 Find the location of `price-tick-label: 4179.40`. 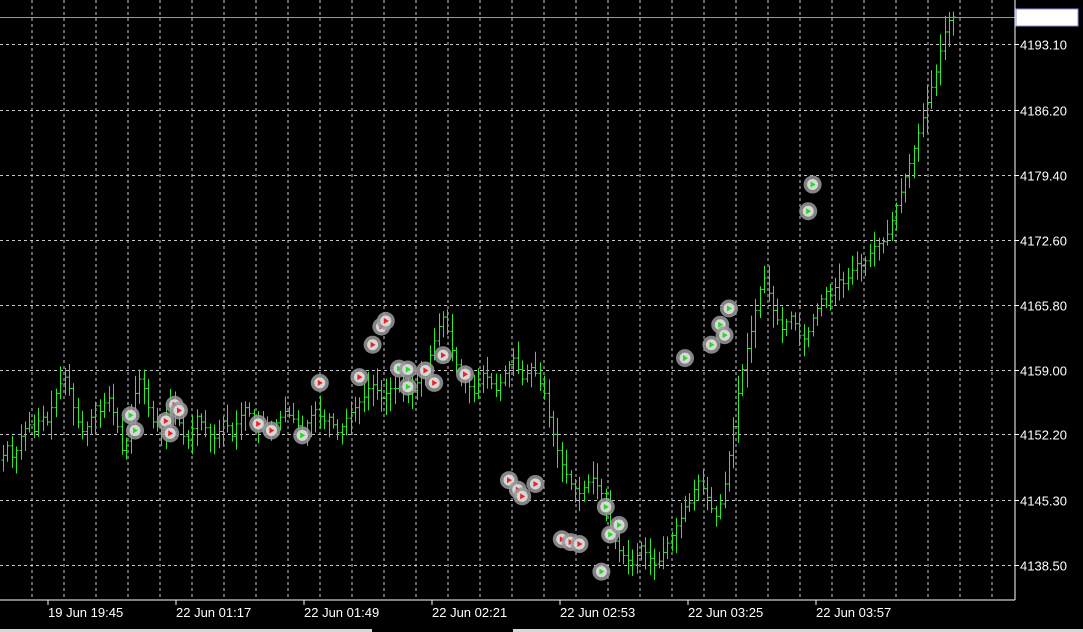

price-tick-label: 4179.40 is located at coordinates (1043, 176).